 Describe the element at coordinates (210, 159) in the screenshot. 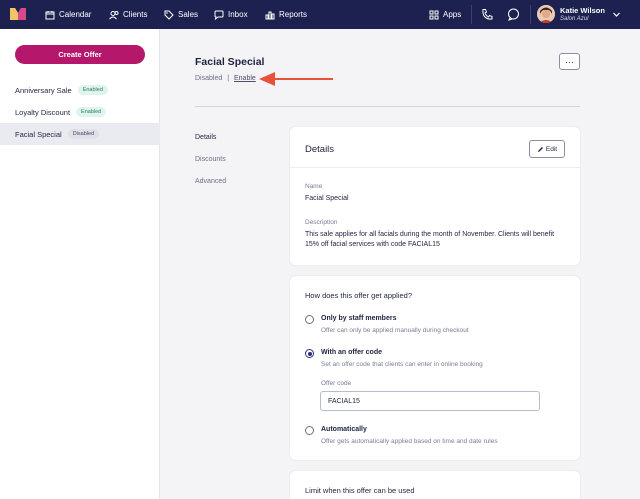

I see `tab-discounts: Discounts` at that location.